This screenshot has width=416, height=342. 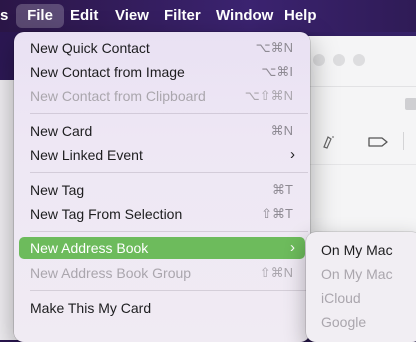 I want to click on toolbar-separator, so click(x=403, y=141).